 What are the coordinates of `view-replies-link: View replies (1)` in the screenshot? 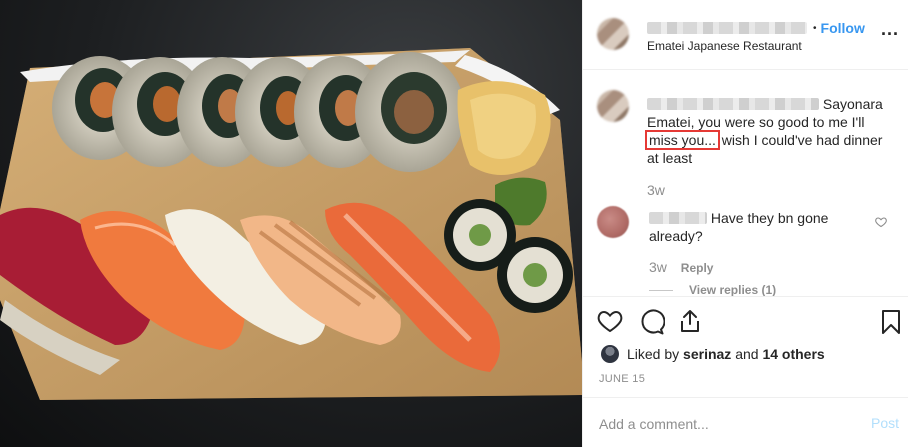 It's located at (712, 289).